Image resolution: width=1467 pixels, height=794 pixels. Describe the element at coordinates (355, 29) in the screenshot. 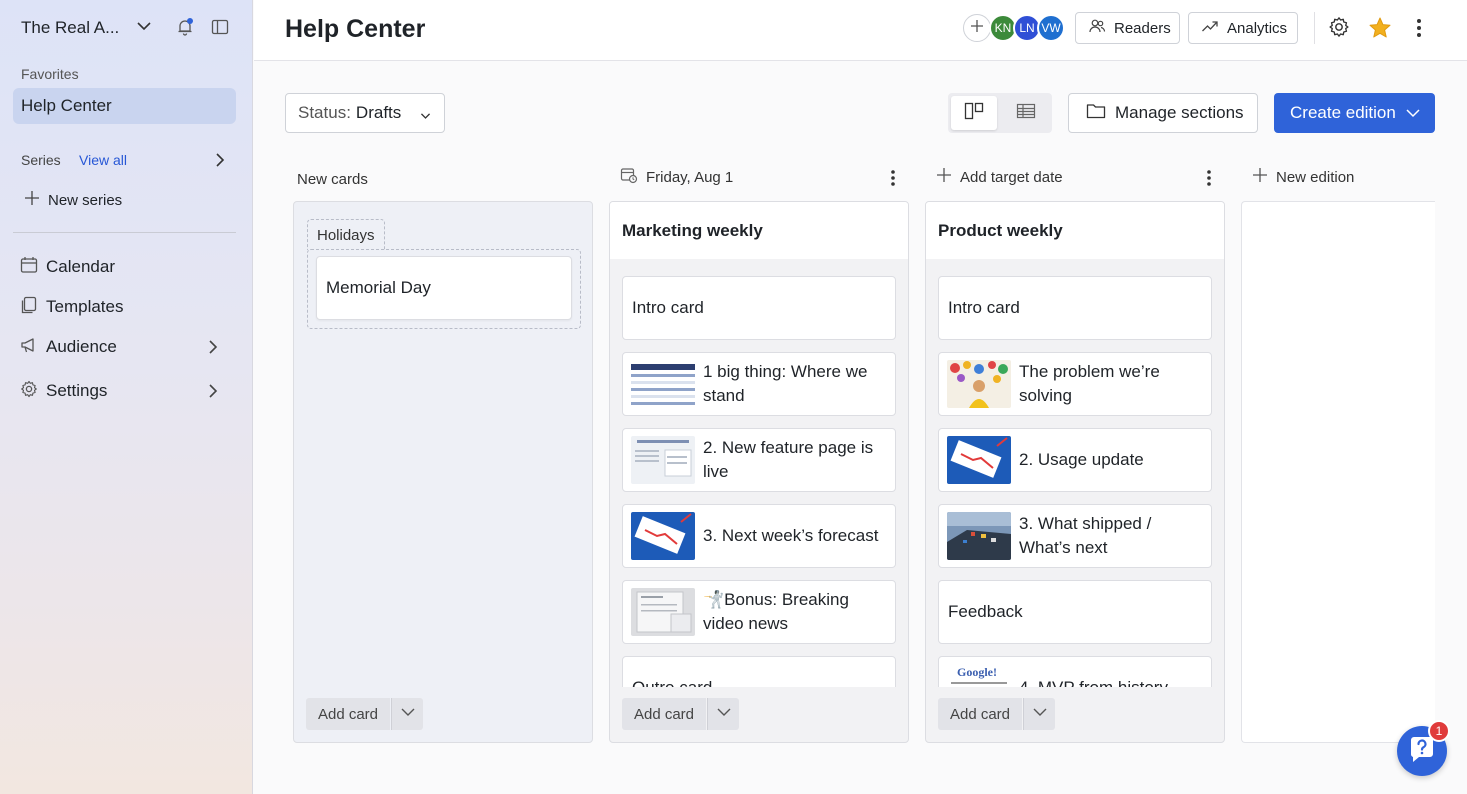

I see `page-title: Help Center` at that location.